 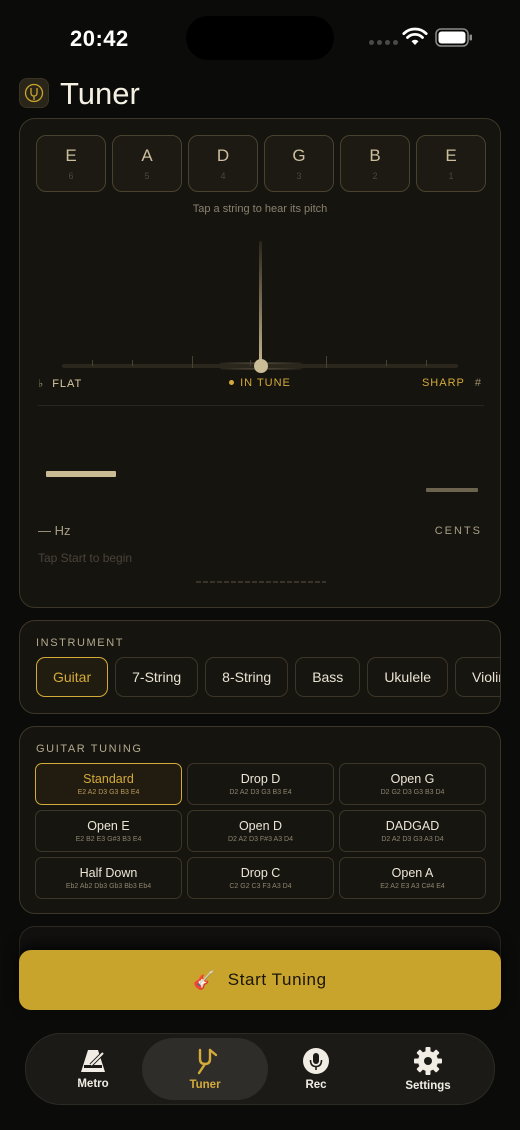 What do you see at coordinates (80, 643) in the screenshot?
I see `instrument-section-label: INSTRUMENT` at bounding box center [80, 643].